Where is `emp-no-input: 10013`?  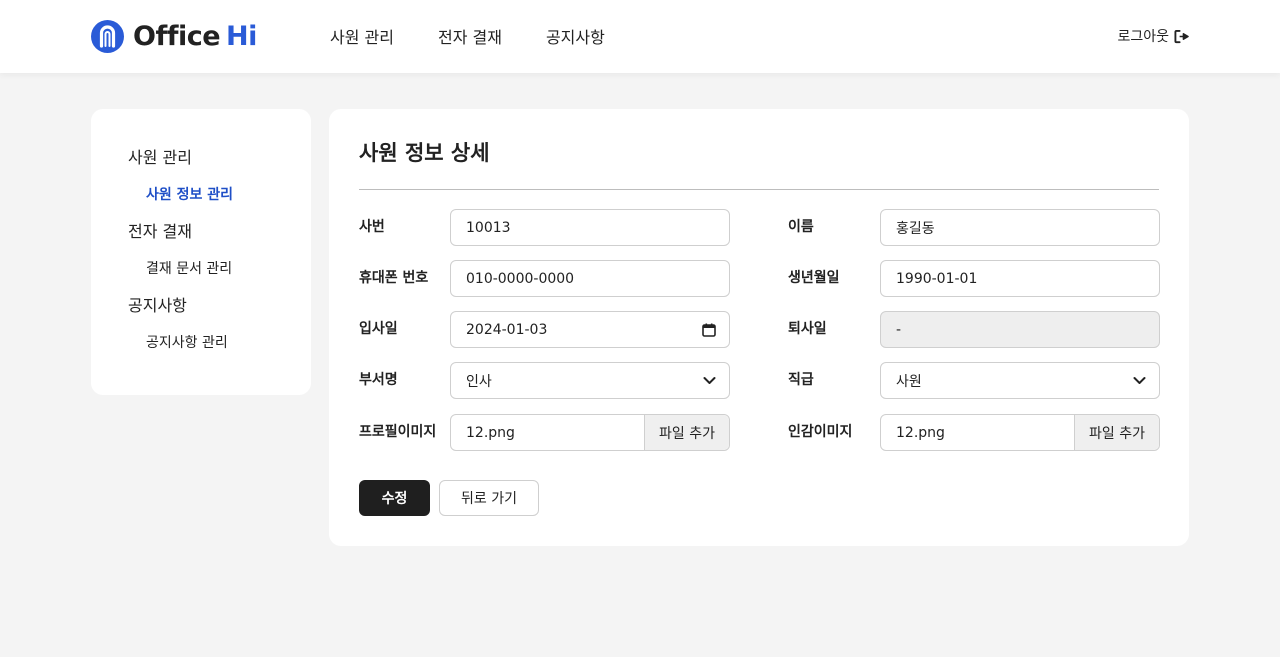
emp-no-input: 10013 is located at coordinates (590, 227).